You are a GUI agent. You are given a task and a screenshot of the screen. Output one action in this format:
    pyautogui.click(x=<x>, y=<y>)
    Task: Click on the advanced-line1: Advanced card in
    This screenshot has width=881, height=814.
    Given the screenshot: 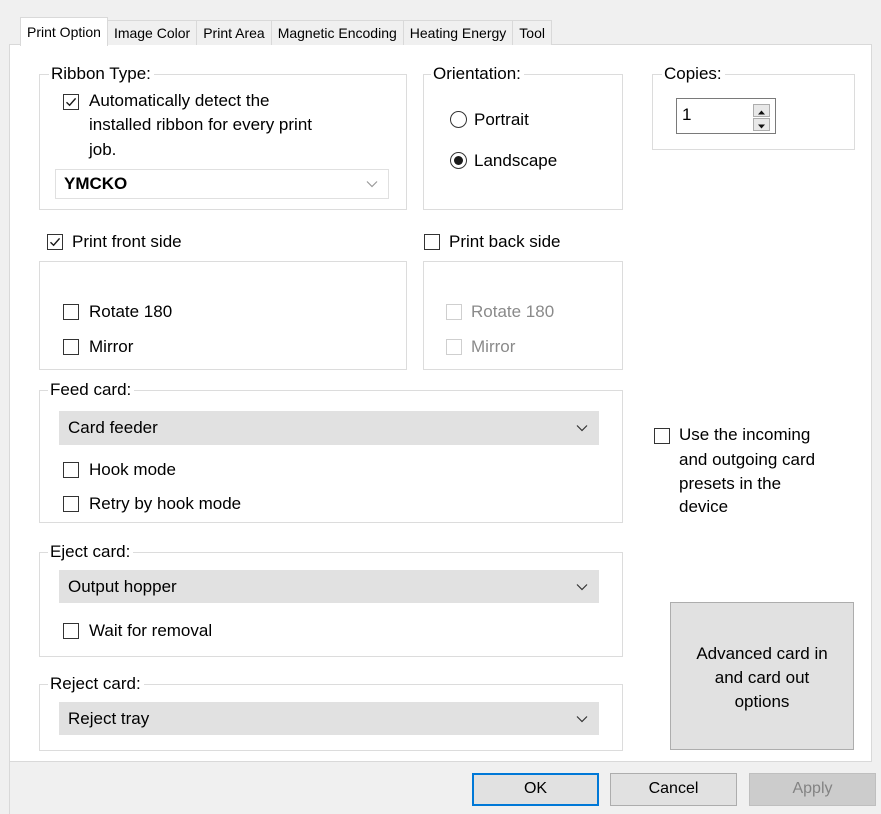 What is the action you would take?
    pyautogui.click(x=762, y=653)
    